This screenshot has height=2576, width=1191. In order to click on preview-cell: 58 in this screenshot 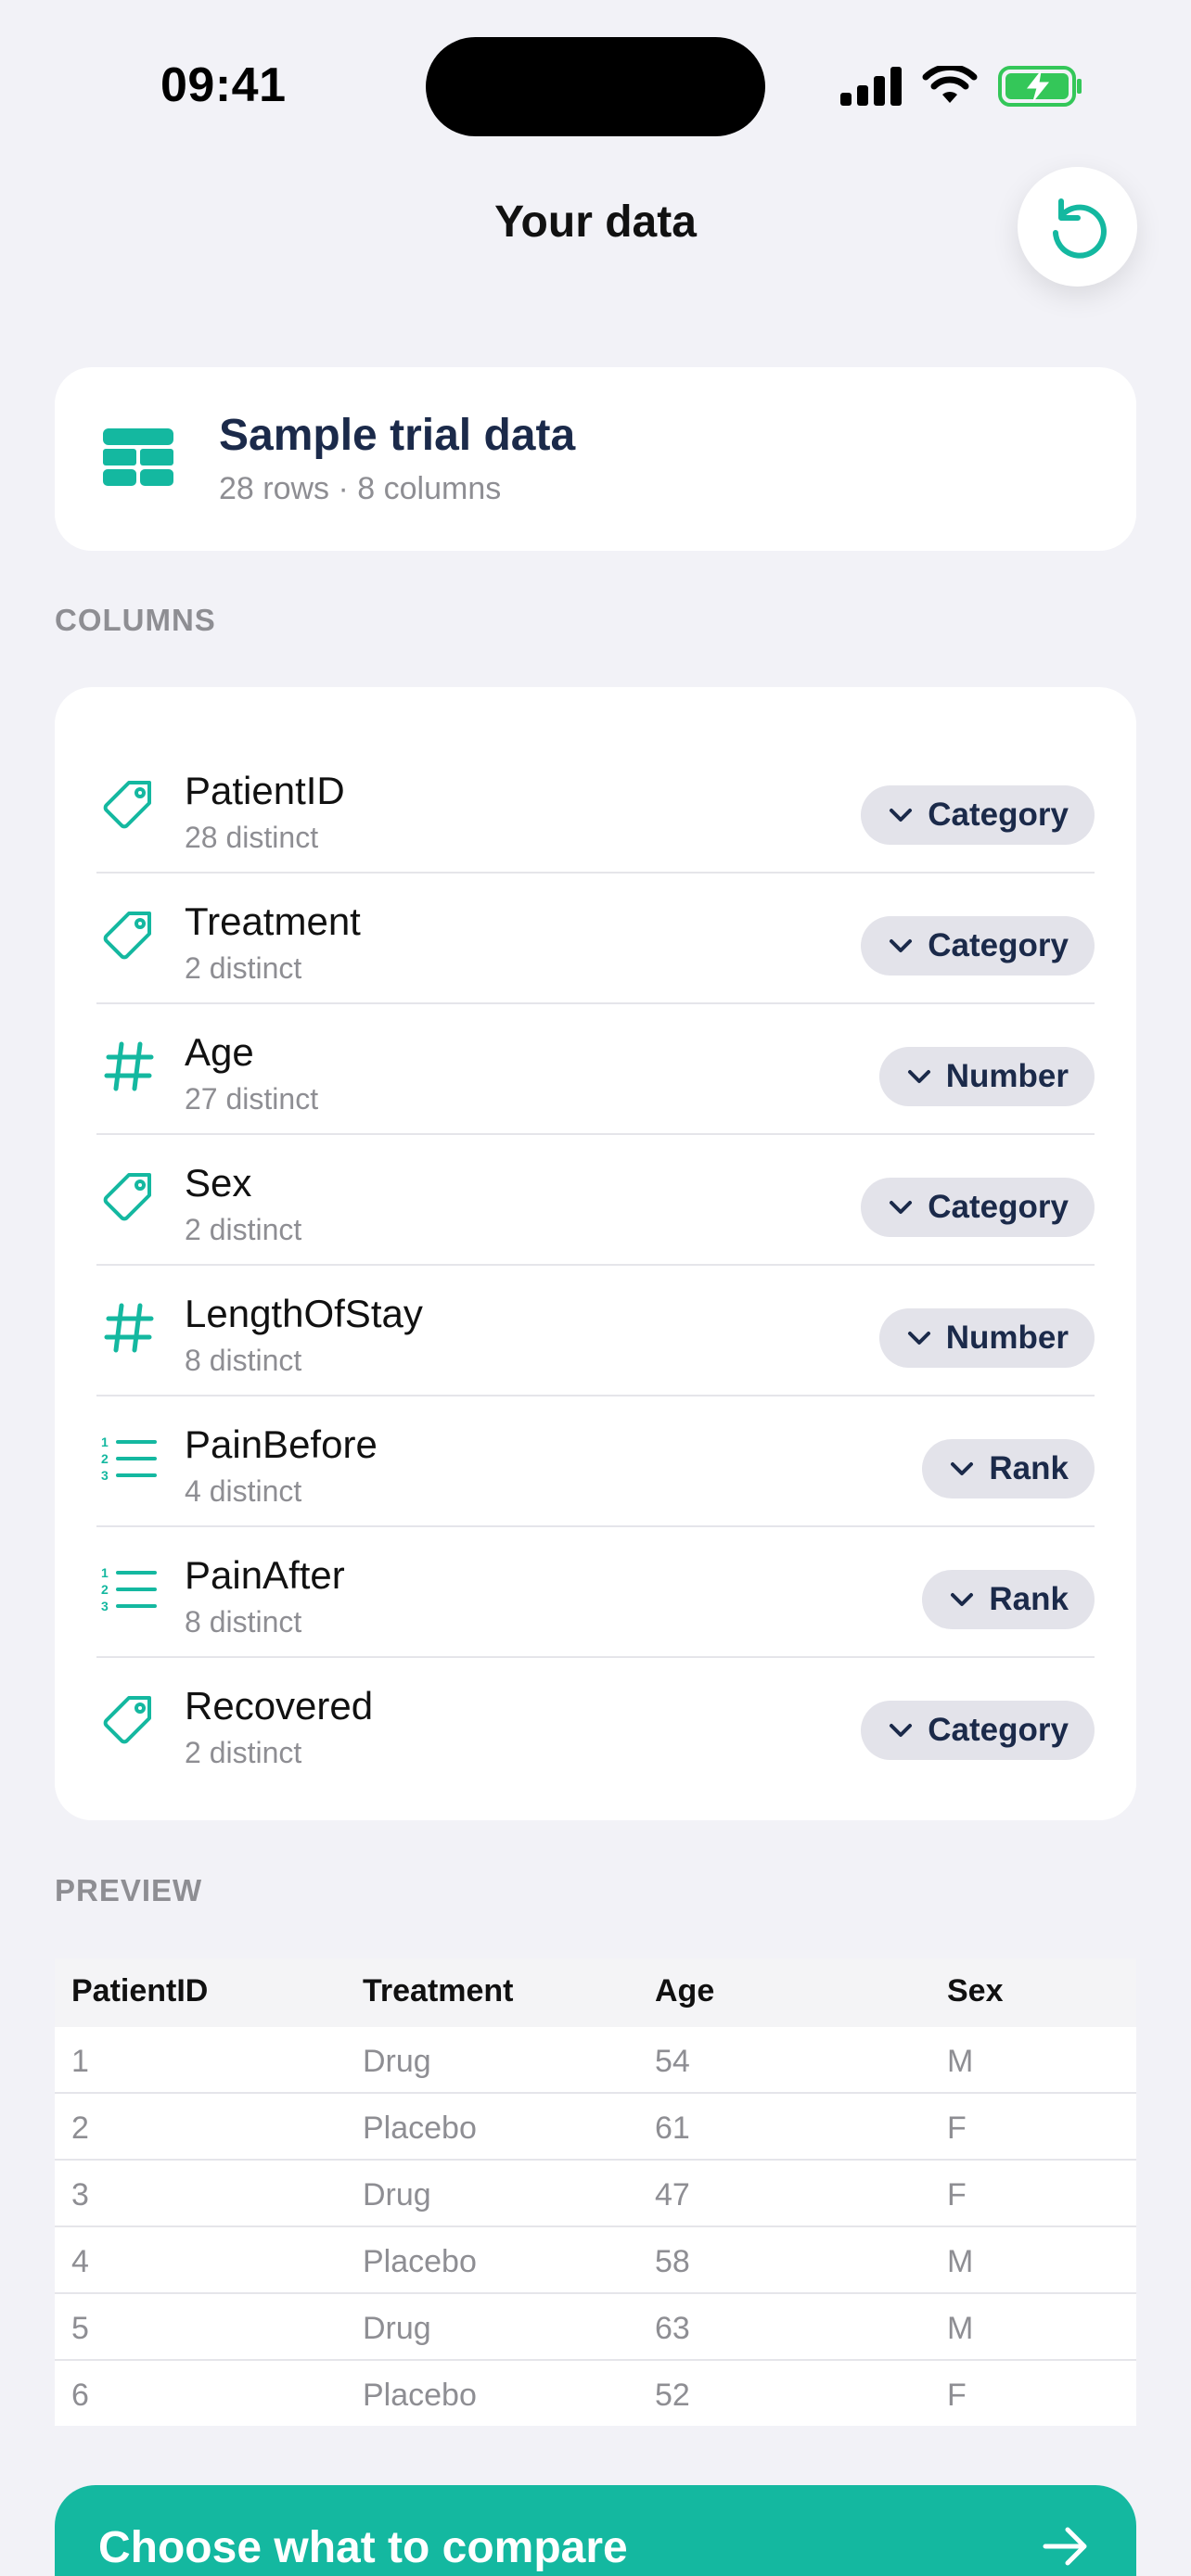, I will do `click(673, 2261)`.